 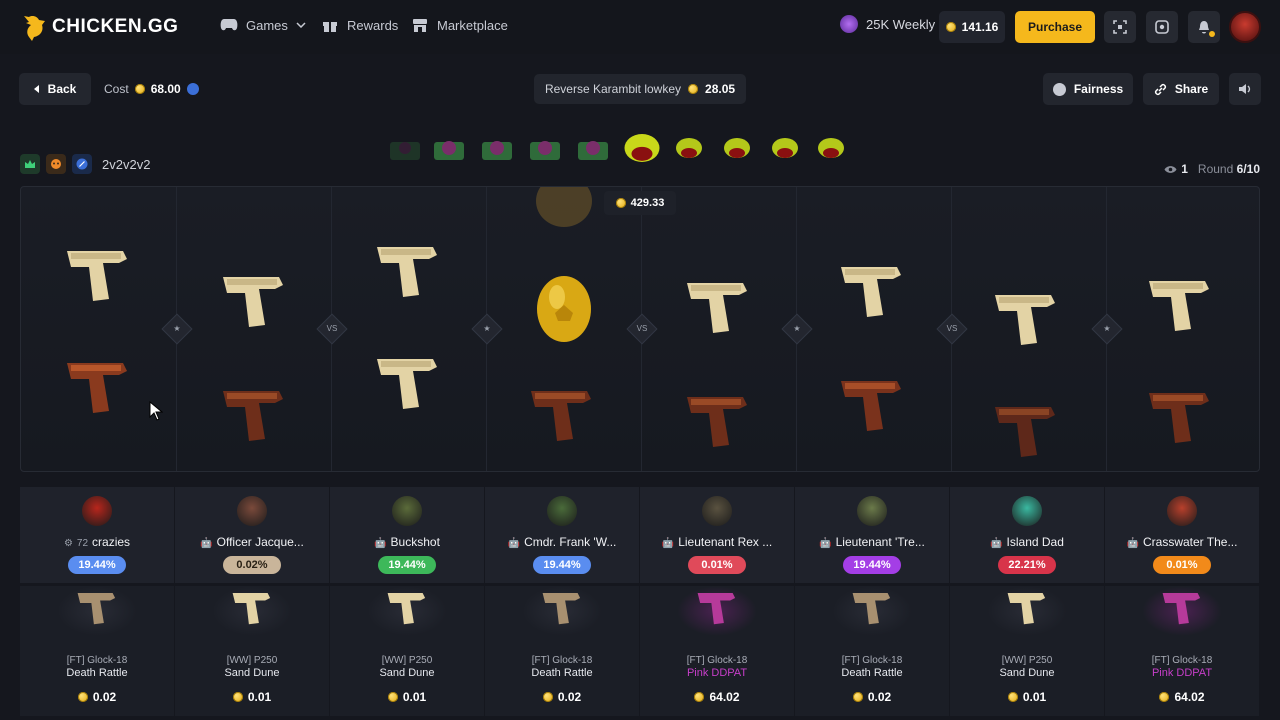 I want to click on back-label: Back, so click(x=62, y=89).